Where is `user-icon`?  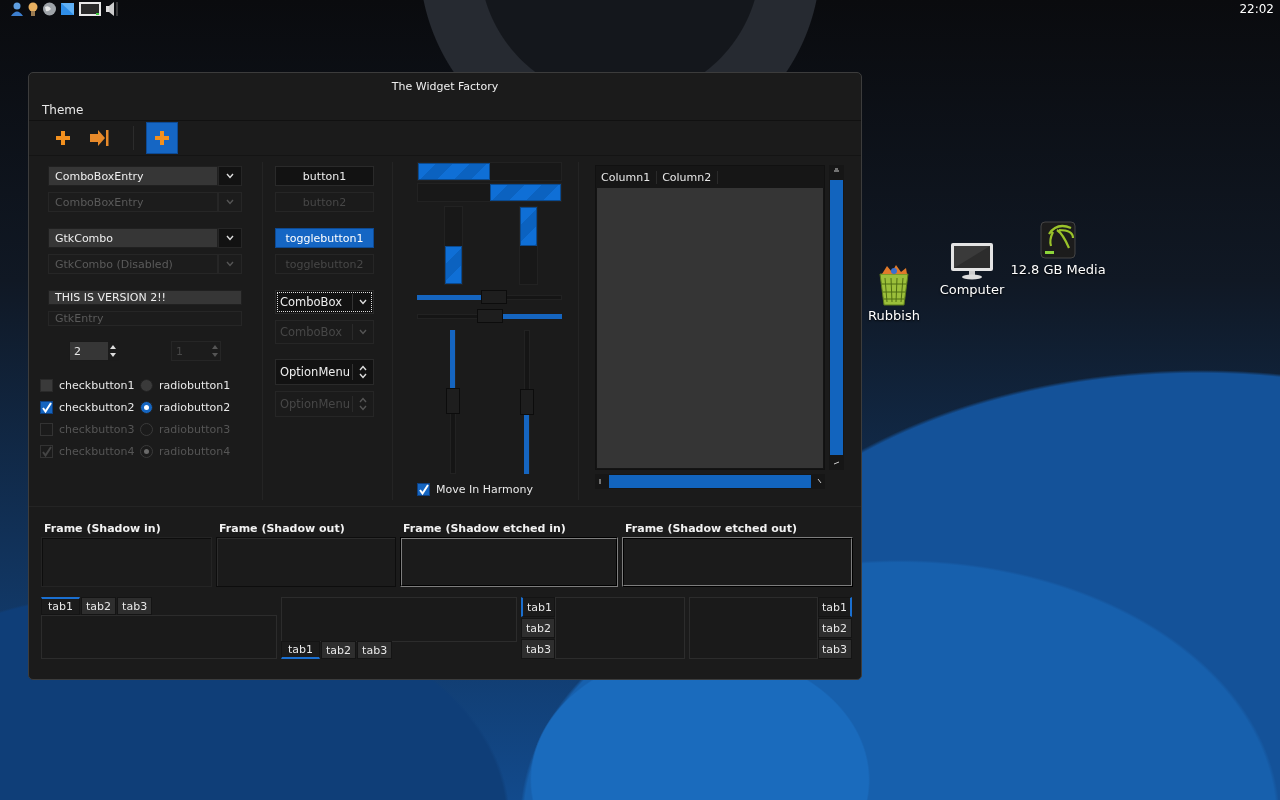 user-icon is located at coordinates (17, 9).